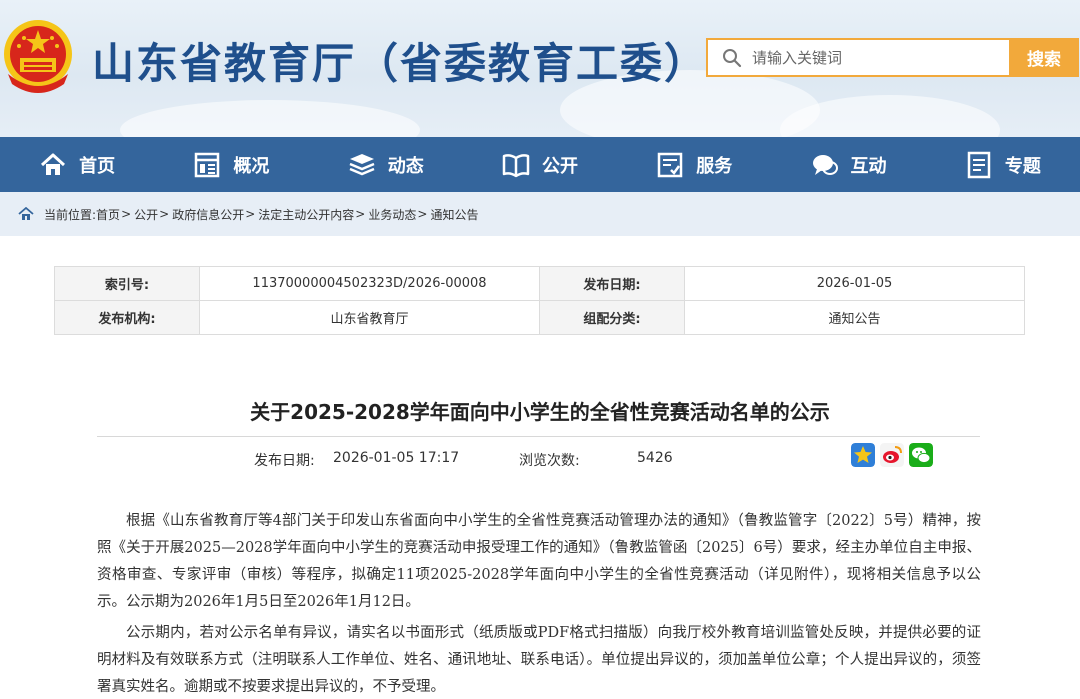 The height and width of the screenshot is (699, 1080). Describe the element at coordinates (825, 164) in the screenshot. I see `chat-icon` at that location.